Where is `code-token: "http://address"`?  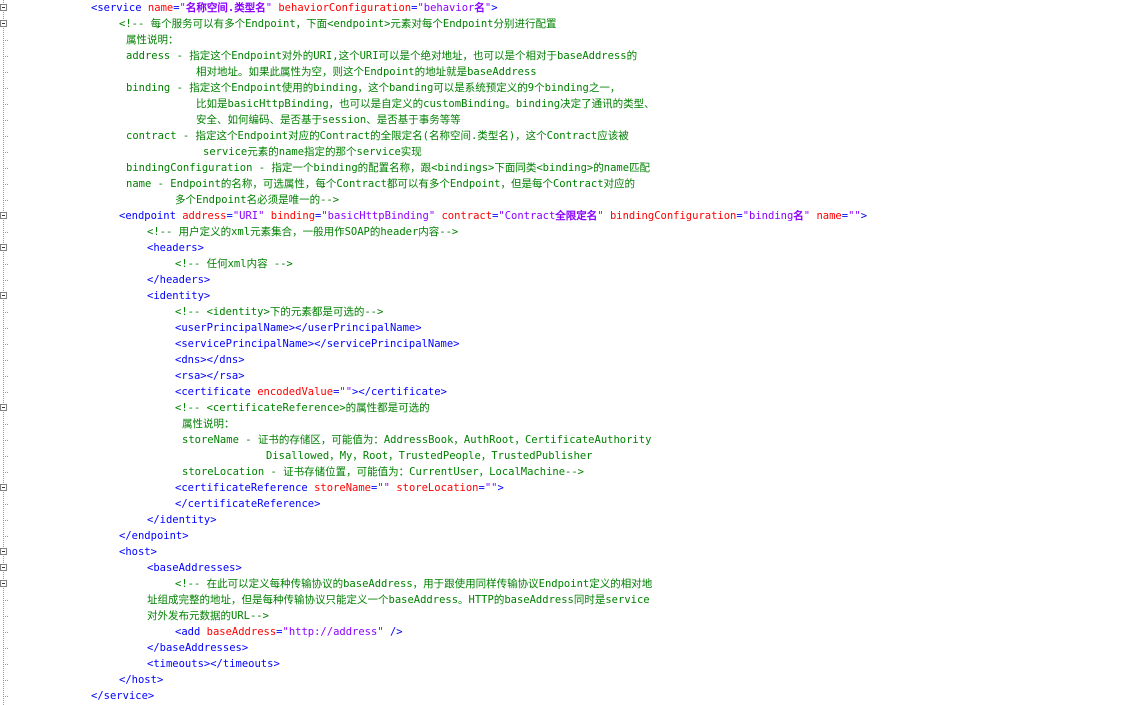
code-token: "http://address" is located at coordinates (333, 632).